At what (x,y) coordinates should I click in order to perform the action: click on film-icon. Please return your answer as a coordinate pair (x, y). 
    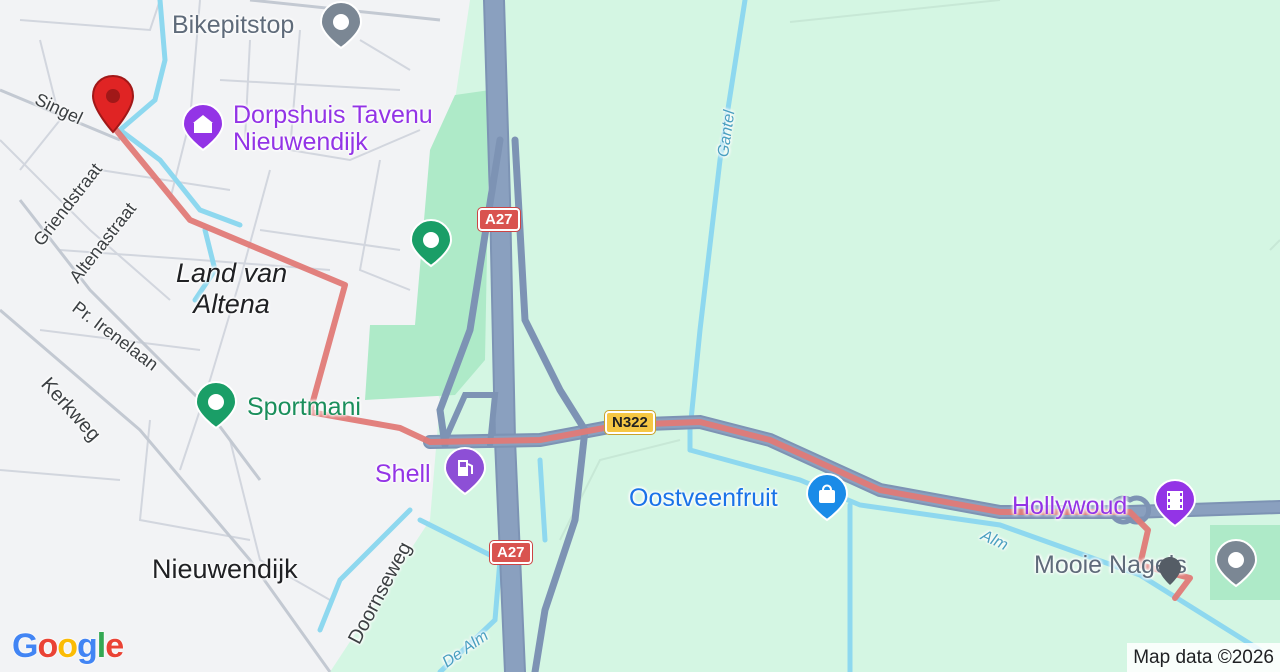
    Looking at the image, I should click on (1175, 504).